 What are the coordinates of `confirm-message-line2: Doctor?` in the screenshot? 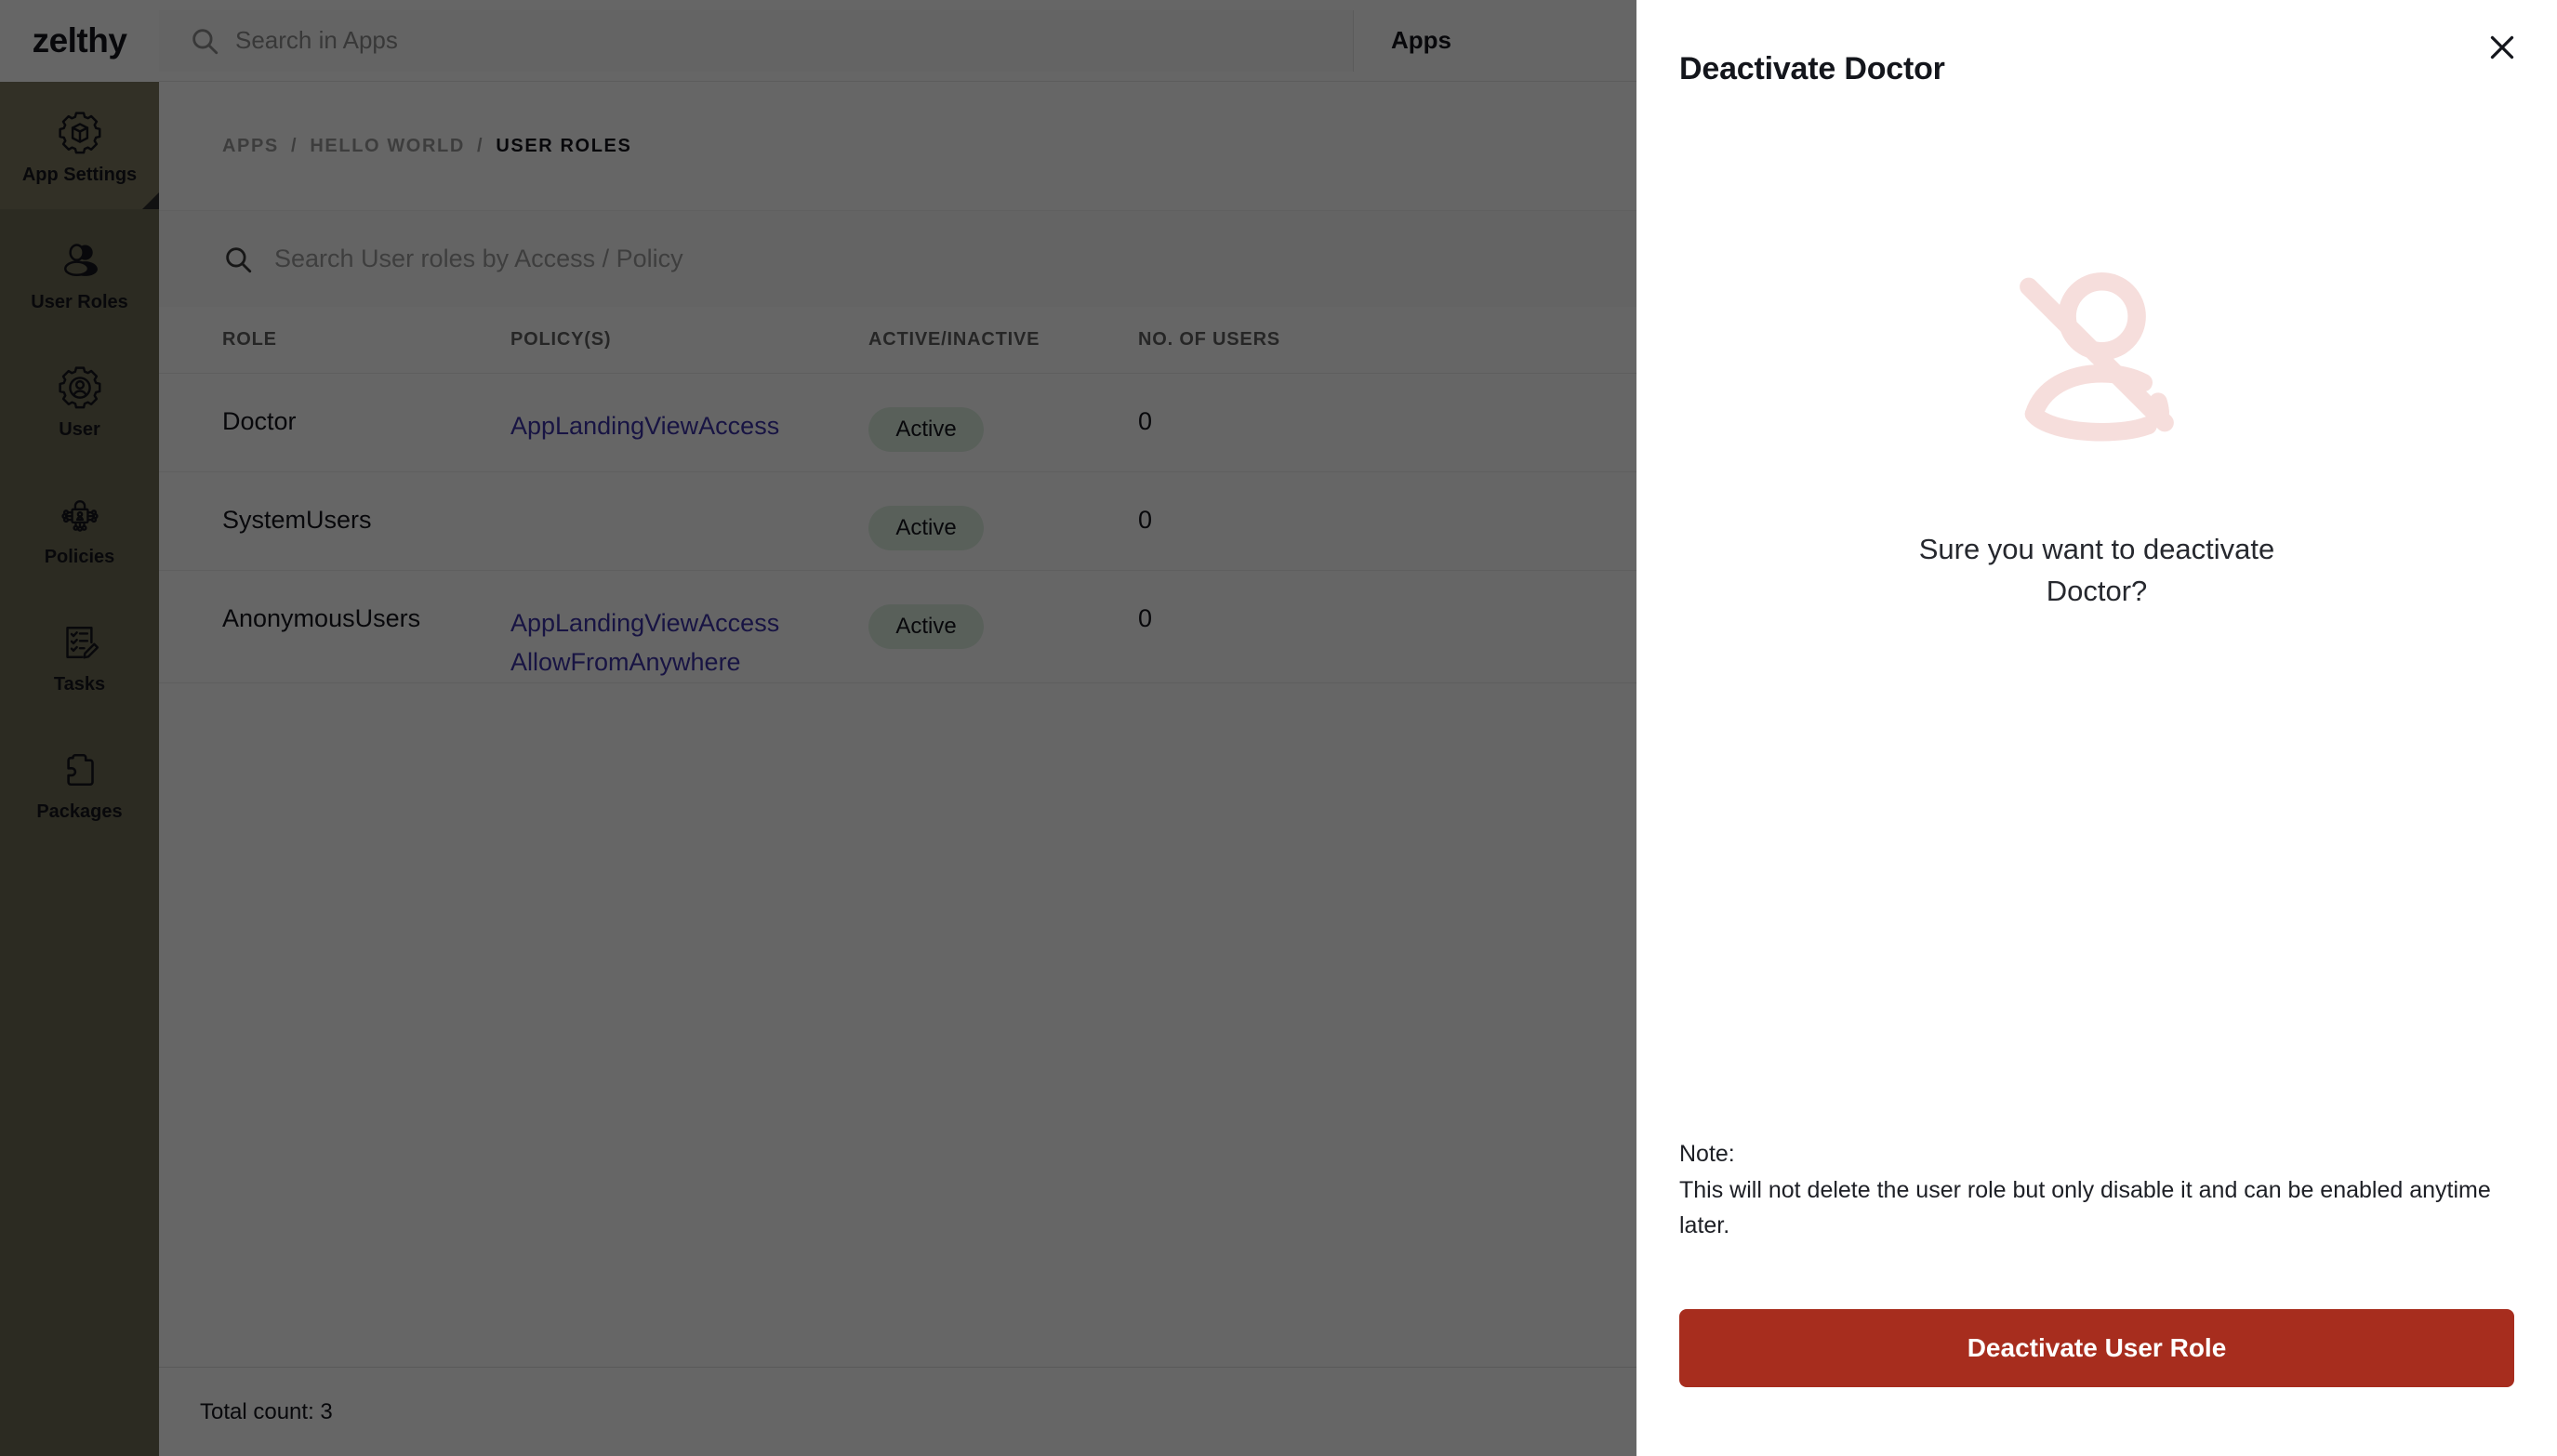 It's located at (2097, 590).